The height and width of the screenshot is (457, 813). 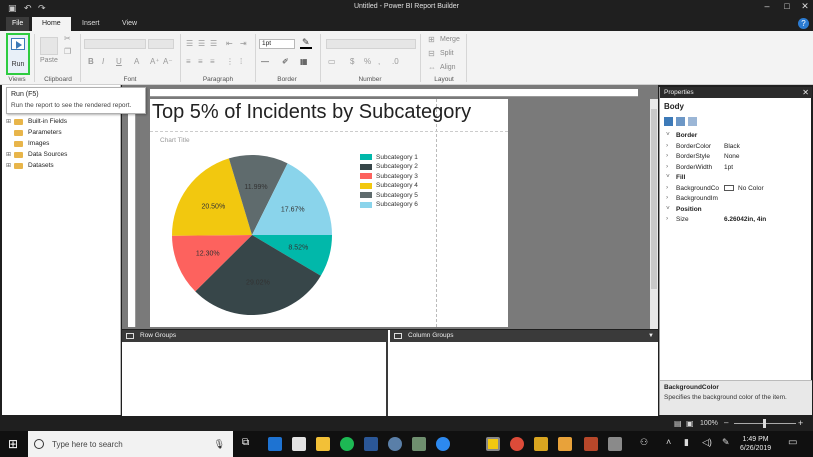 What do you see at coordinates (668, 121) in the screenshot?
I see `categorized-icon` at bounding box center [668, 121].